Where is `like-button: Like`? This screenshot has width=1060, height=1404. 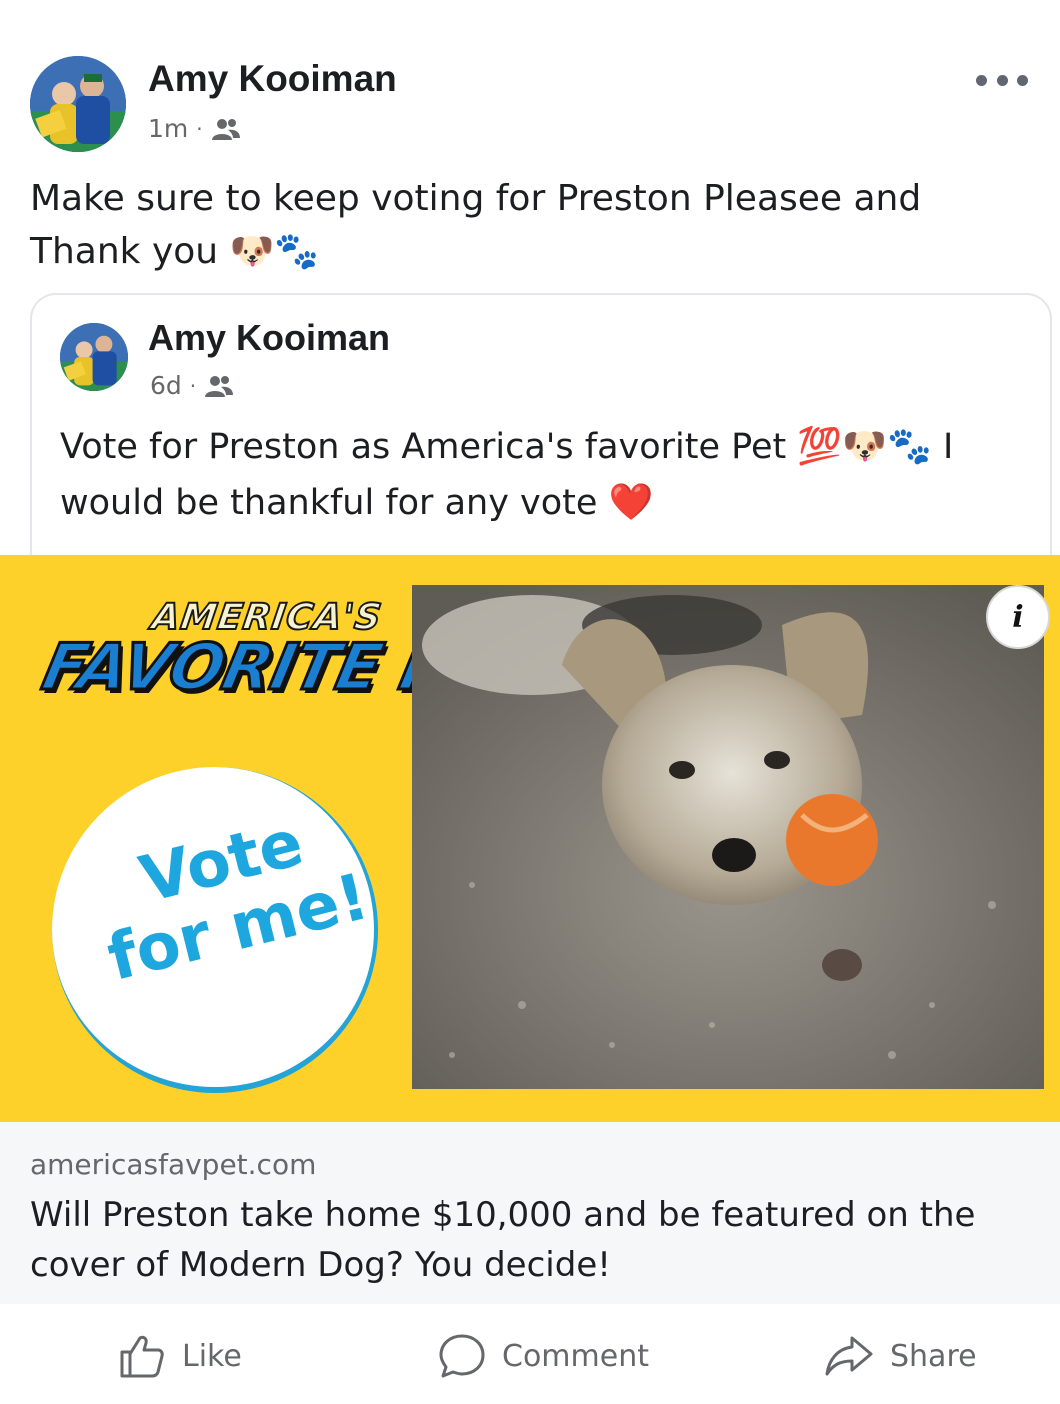
like-button: Like is located at coordinates (180, 1356).